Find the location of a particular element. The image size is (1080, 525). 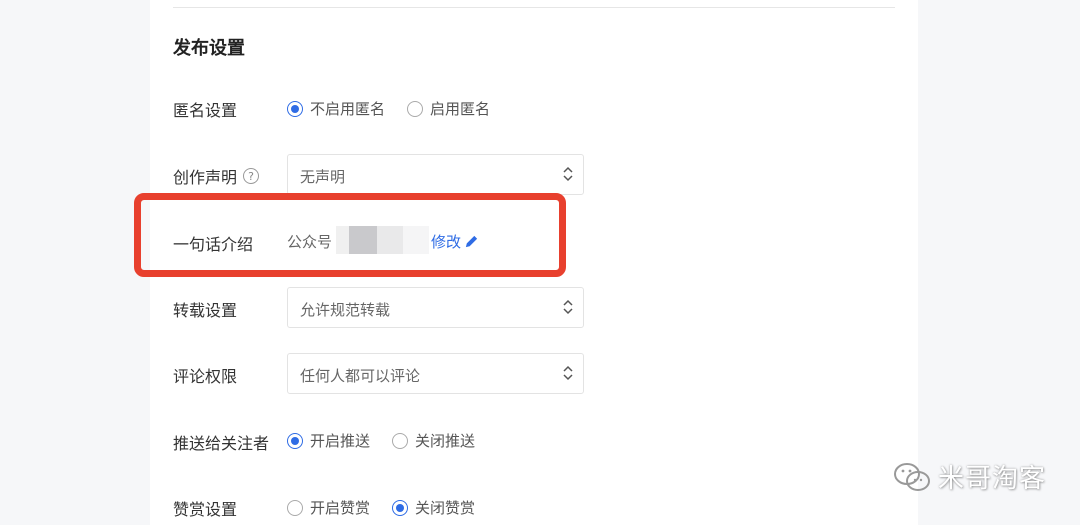

anonymous-label: 匿名设置 is located at coordinates (205, 109).